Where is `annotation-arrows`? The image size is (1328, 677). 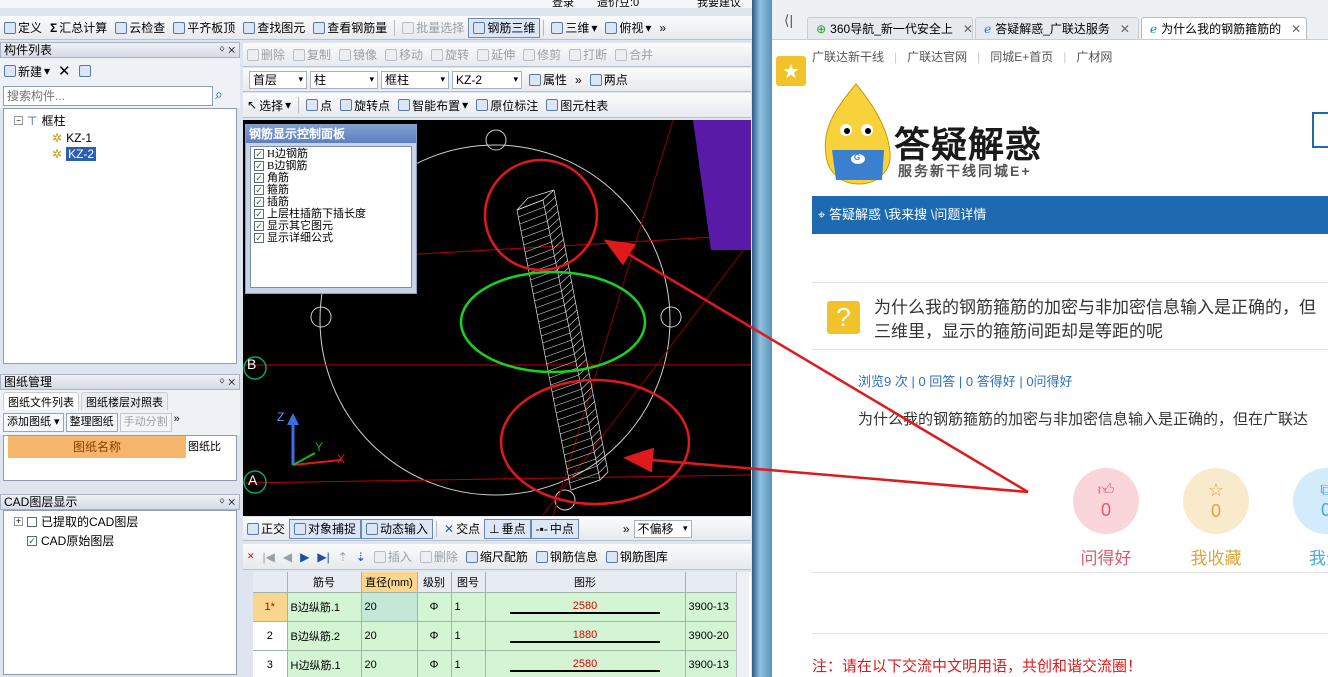
annotation-arrows is located at coordinates (816, 366).